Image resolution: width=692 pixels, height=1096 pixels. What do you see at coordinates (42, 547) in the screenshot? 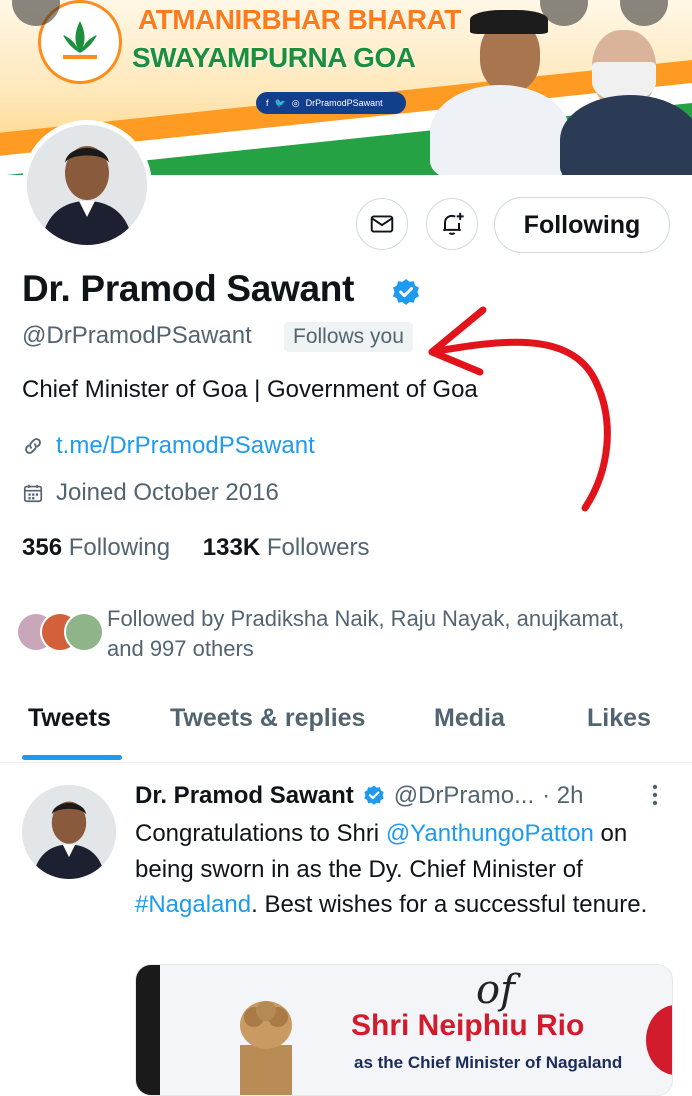
I see `following-count: 356` at bounding box center [42, 547].